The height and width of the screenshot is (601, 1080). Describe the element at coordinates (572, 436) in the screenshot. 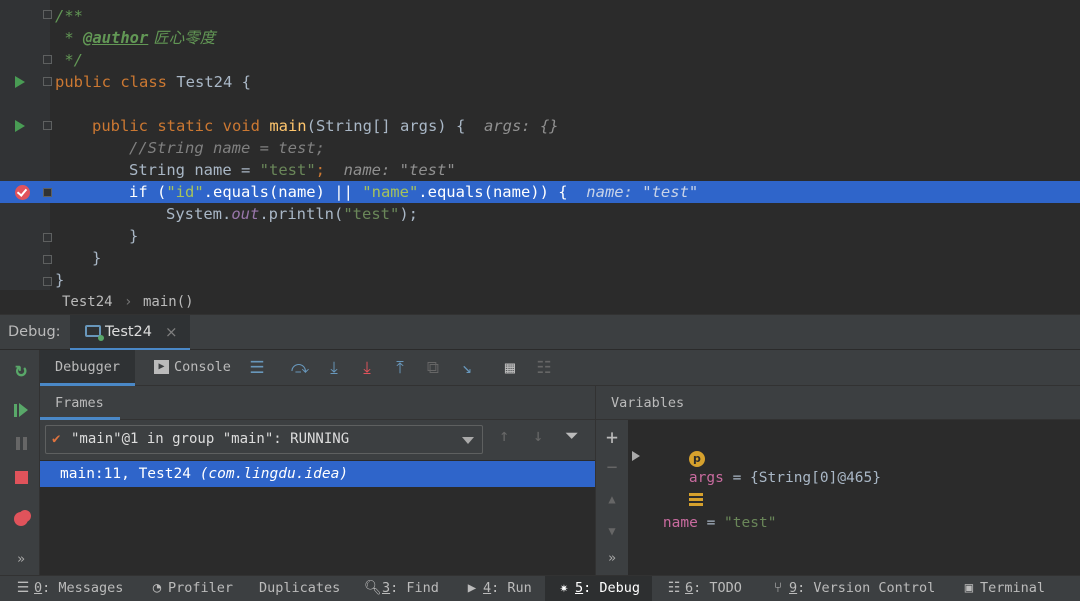

I see `filter-icon: ⏷` at that location.